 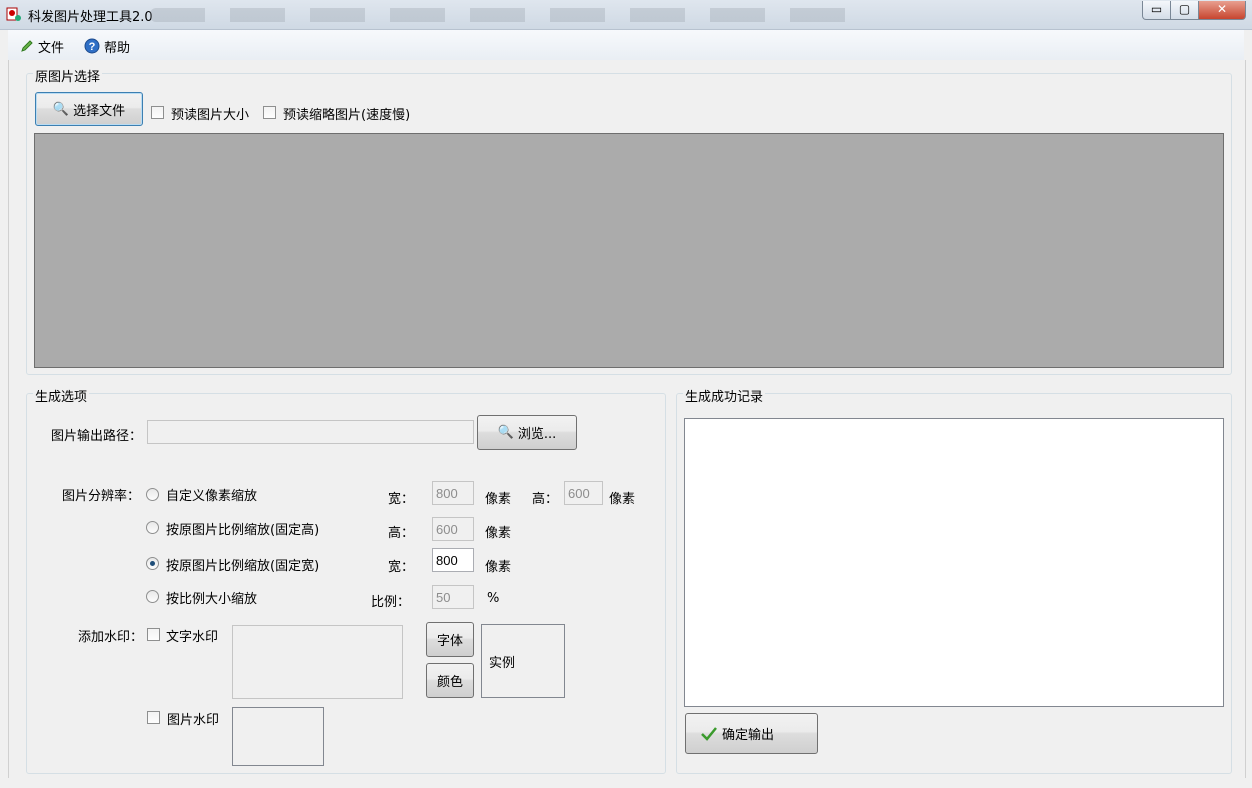 What do you see at coordinates (401, 567) in the screenshot?
I see `fixed-width-label: 宽：` at bounding box center [401, 567].